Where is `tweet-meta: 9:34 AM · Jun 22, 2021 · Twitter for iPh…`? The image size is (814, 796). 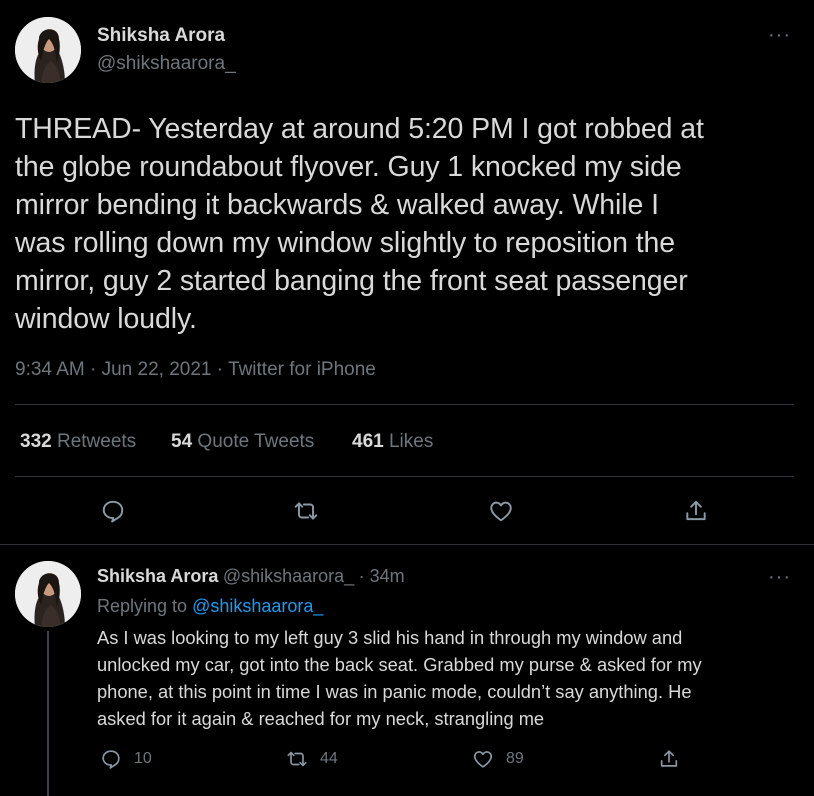
tweet-meta: 9:34 AM · Jun 22, 2021 · Twitter for iPh… is located at coordinates (195, 370).